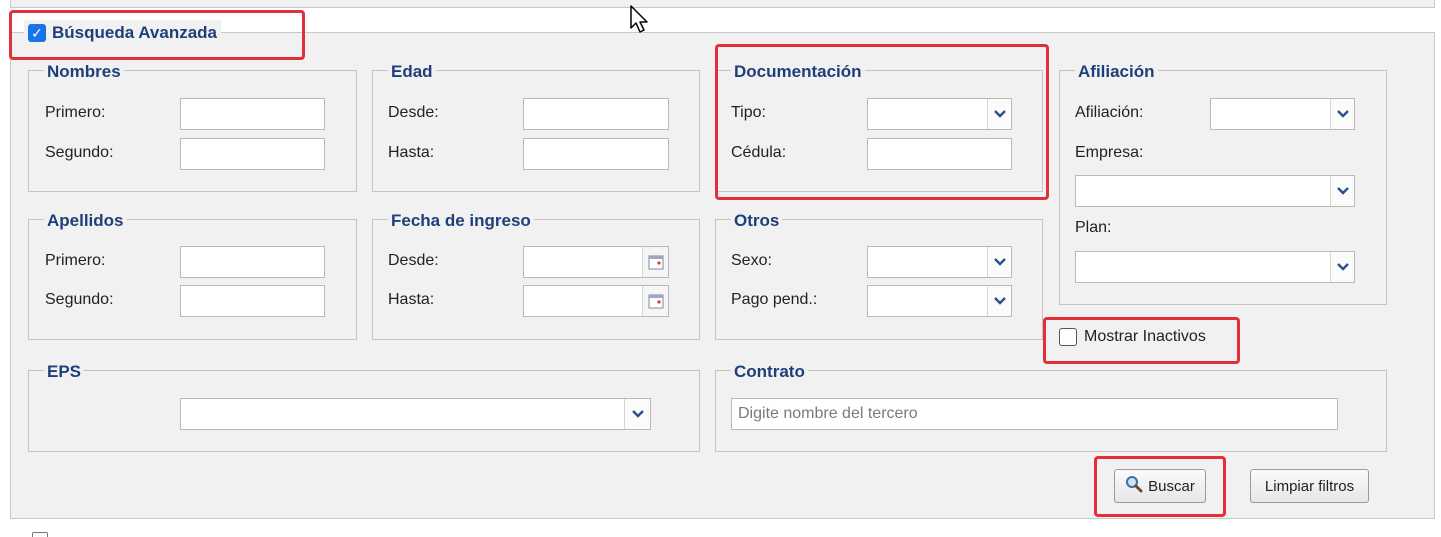 This screenshot has width=1441, height=537. I want to click on nombres-title: Nombres, so click(84, 72).